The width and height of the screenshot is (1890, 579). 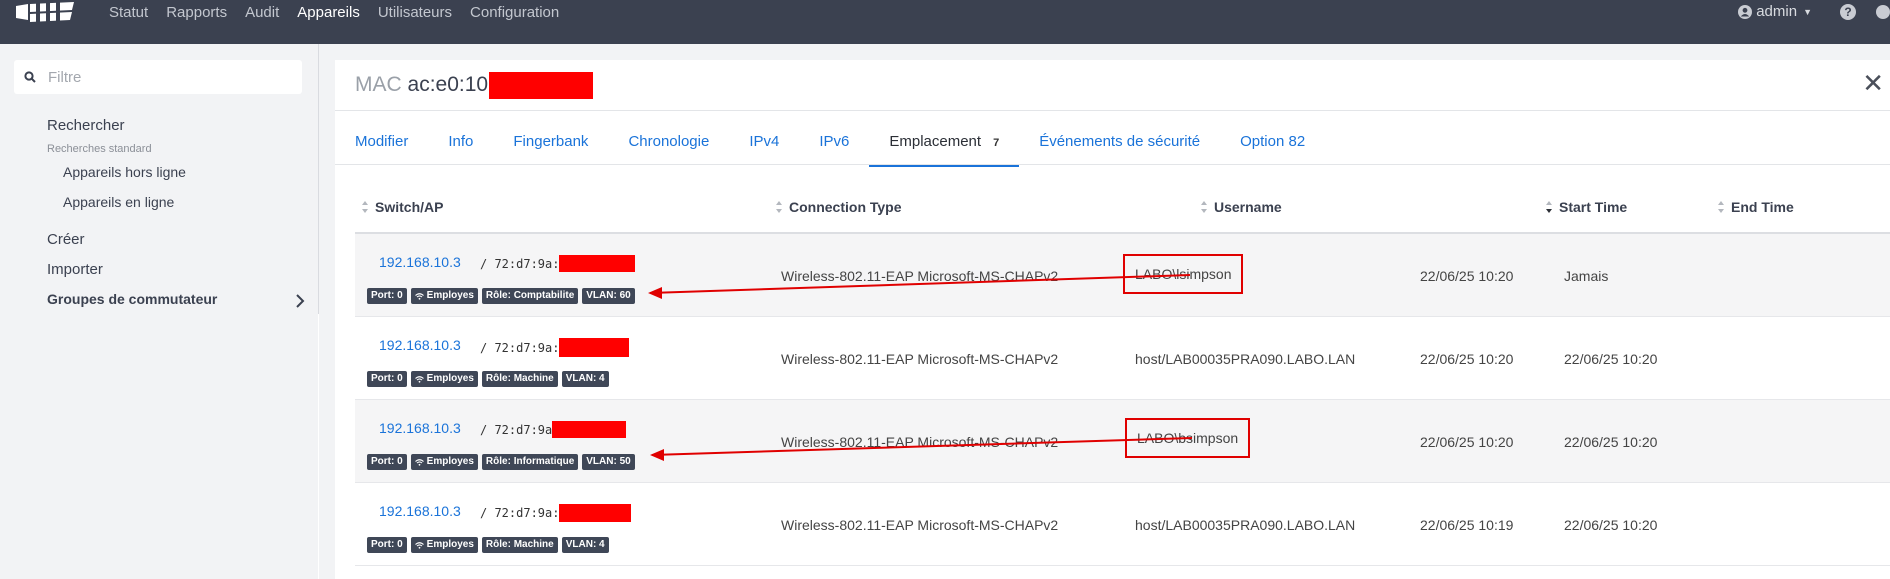 What do you see at coordinates (328, 13) in the screenshot?
I see `nav-appareils: Appareils` at bounding box center [328, 13].